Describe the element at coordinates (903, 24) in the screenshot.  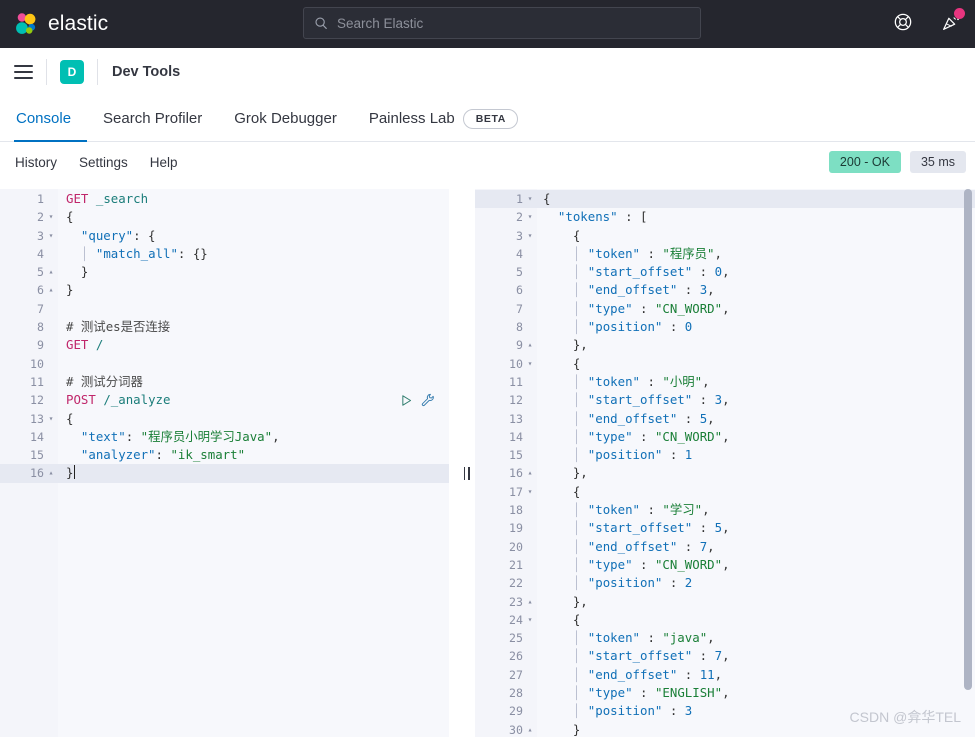
I see `lifebuoy-help-icon` at that location.